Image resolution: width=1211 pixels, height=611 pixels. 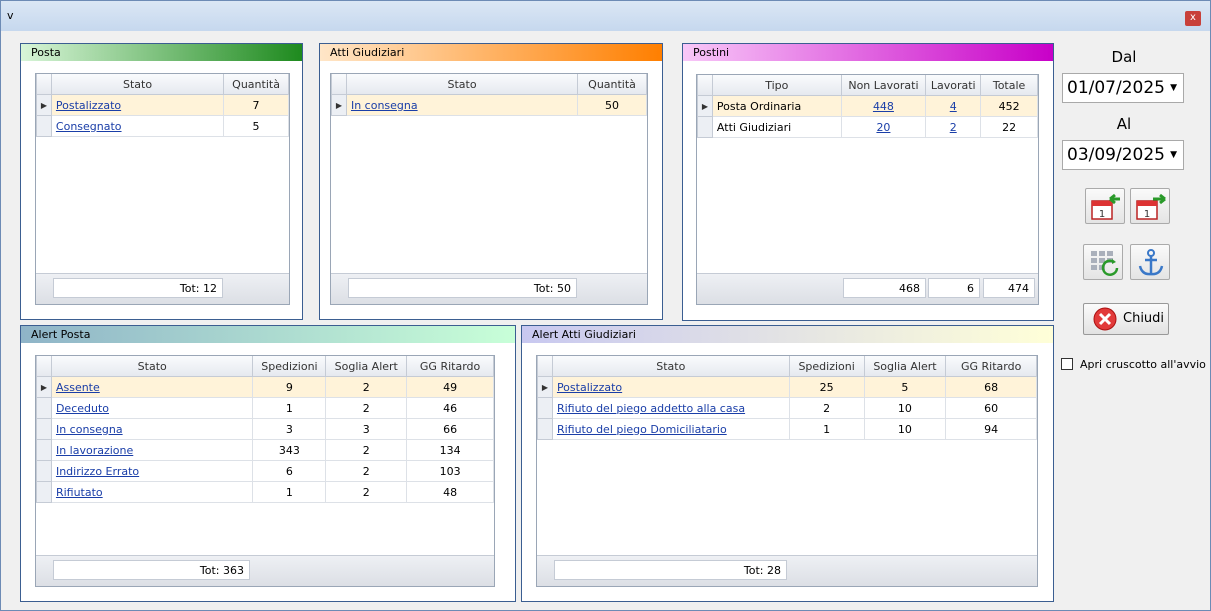 I want to click on al-date-picker: 03/09/2025 ▼, so click(x=1123, y=155).